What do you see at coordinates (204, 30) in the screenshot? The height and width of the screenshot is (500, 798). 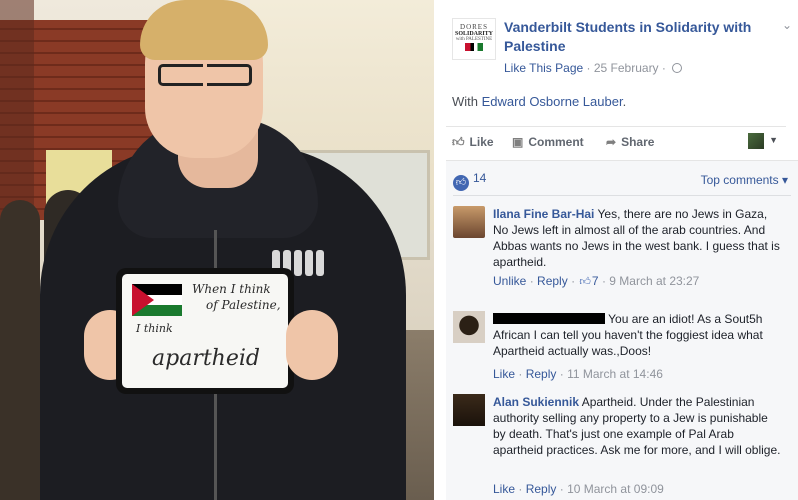 I see `person-hair` at bounding box center [204, 30].